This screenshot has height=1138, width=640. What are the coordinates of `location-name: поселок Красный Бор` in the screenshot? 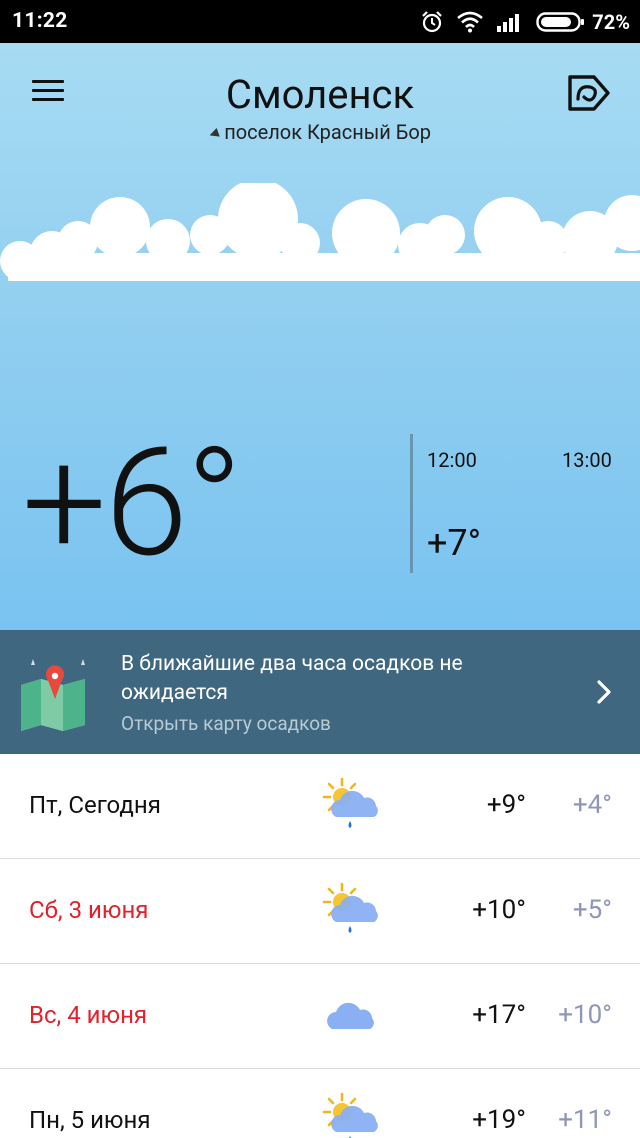 It's located at (327, 132).